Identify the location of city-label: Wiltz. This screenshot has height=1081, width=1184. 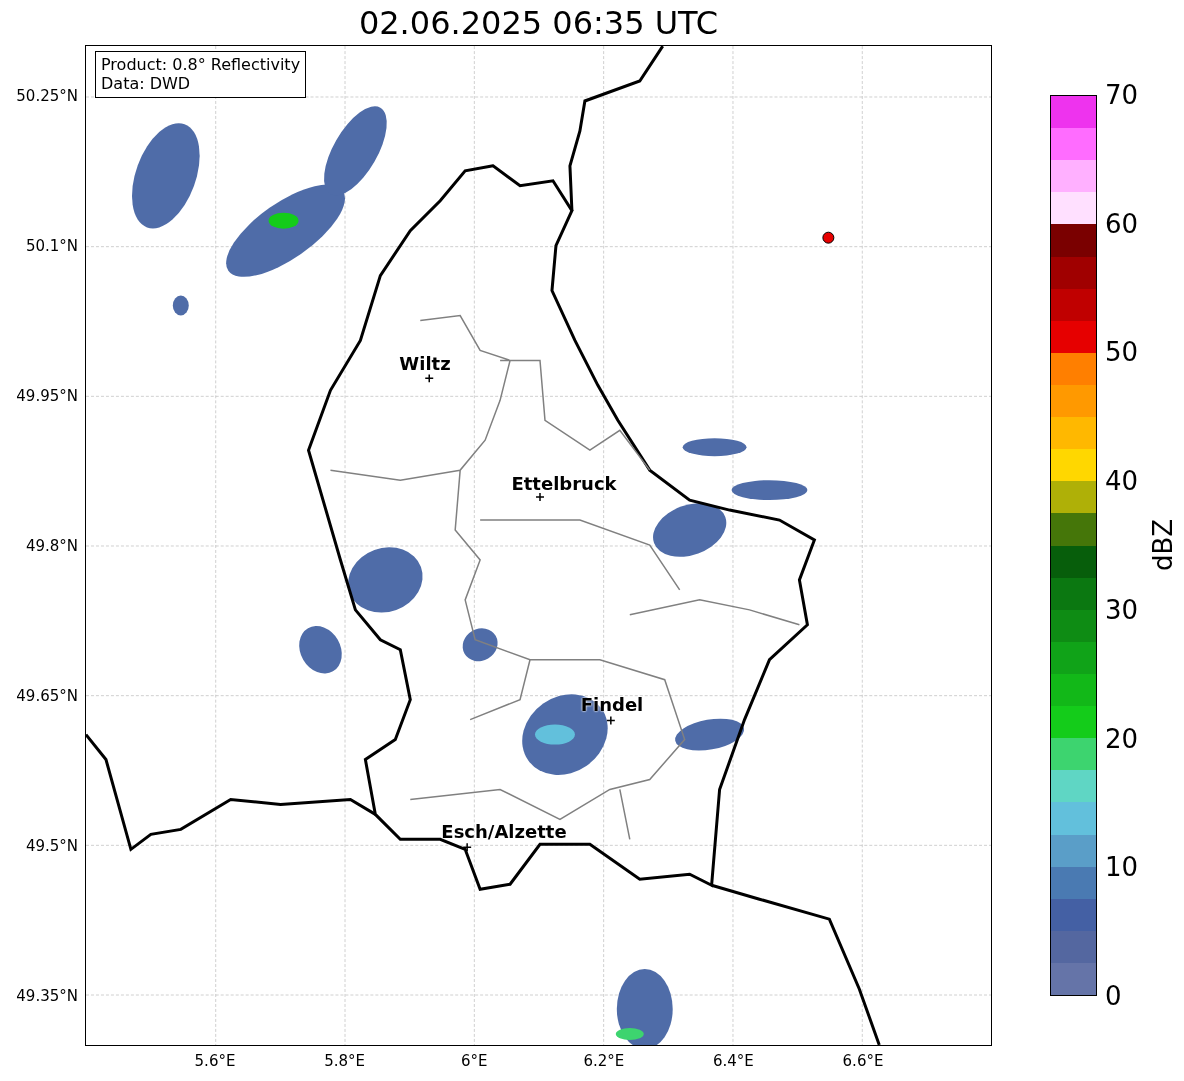
(425, 363).